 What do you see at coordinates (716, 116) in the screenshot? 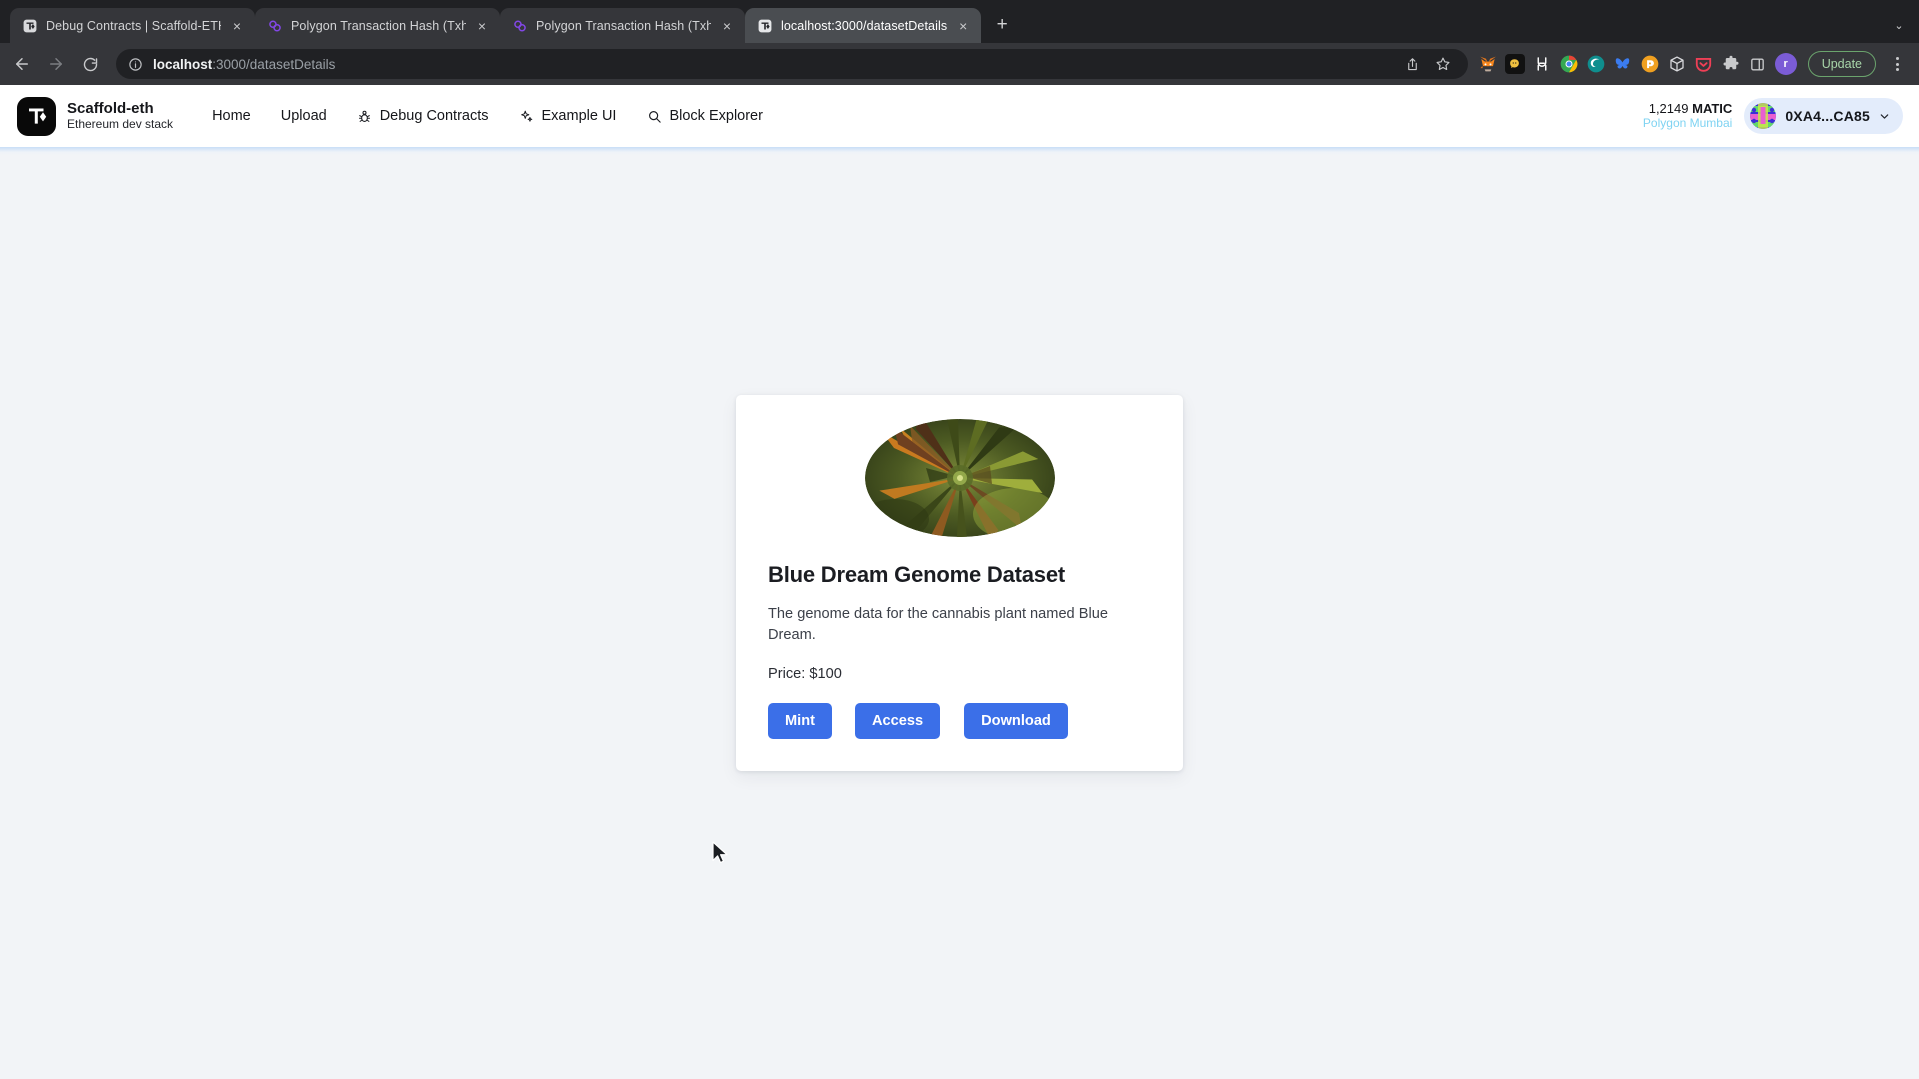
I see `nav-label: Block Explorer` at bounding box center [716, 116].